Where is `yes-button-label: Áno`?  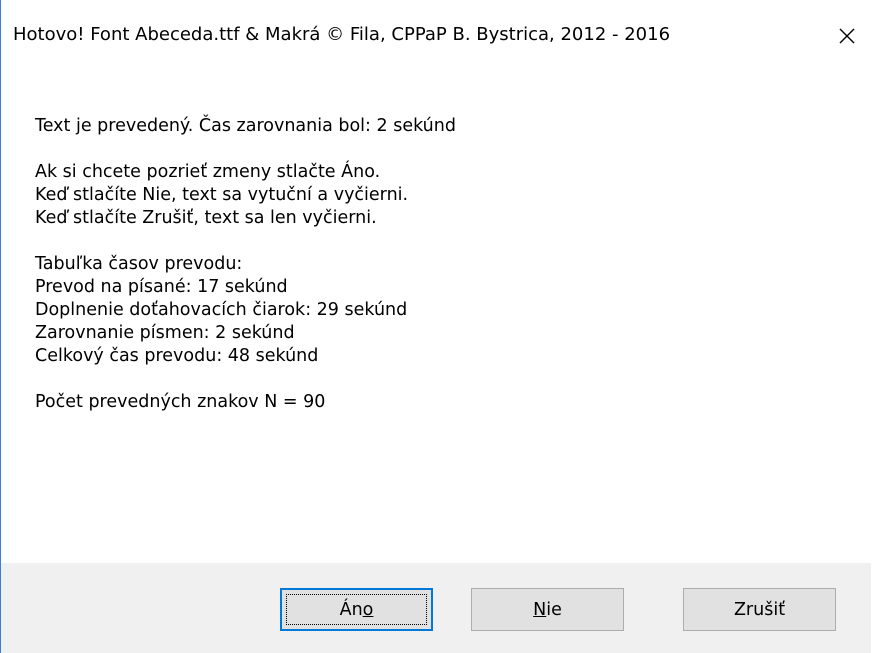 yes-button-label: Áno is located at coordinates (356, 609).